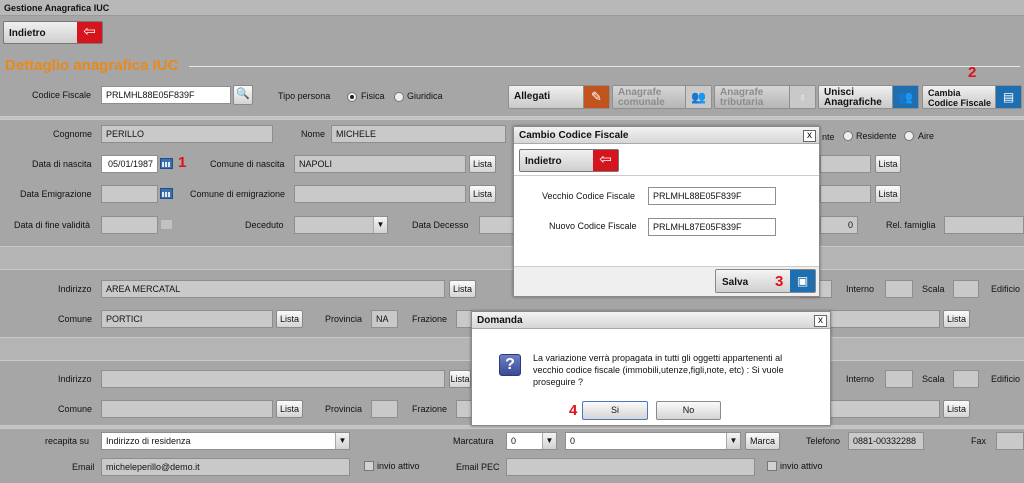  Describe the element at coordinates (166, 95) in the screenshot. I see `cf-input: PRLMHL88E05F839F` at that location.